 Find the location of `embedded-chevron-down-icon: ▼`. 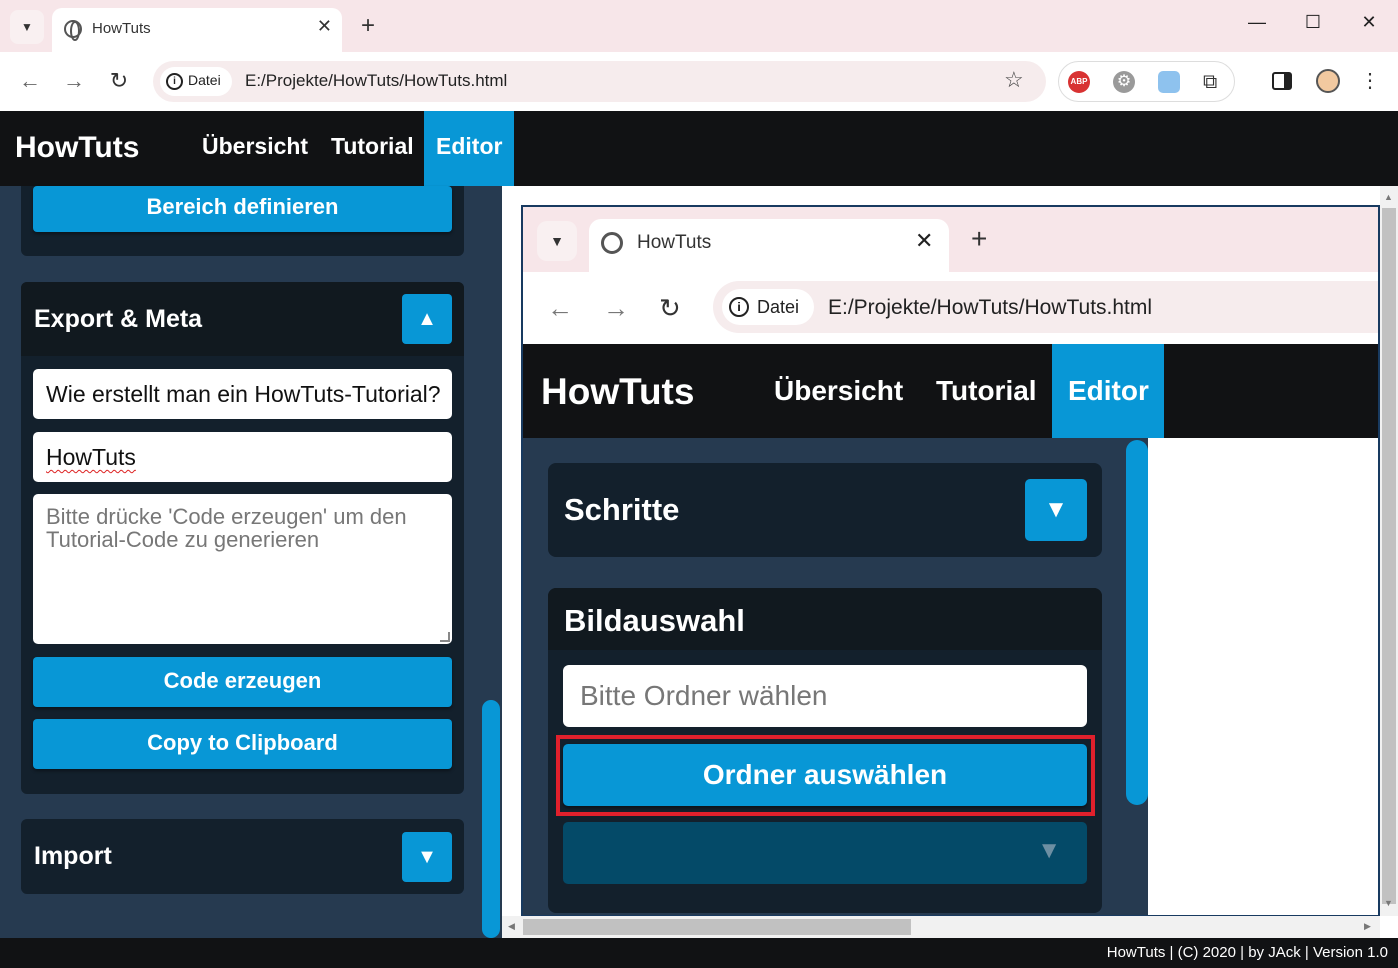

embedded-chevron-down-icon: ▼ is located at coordinates (557, 241).